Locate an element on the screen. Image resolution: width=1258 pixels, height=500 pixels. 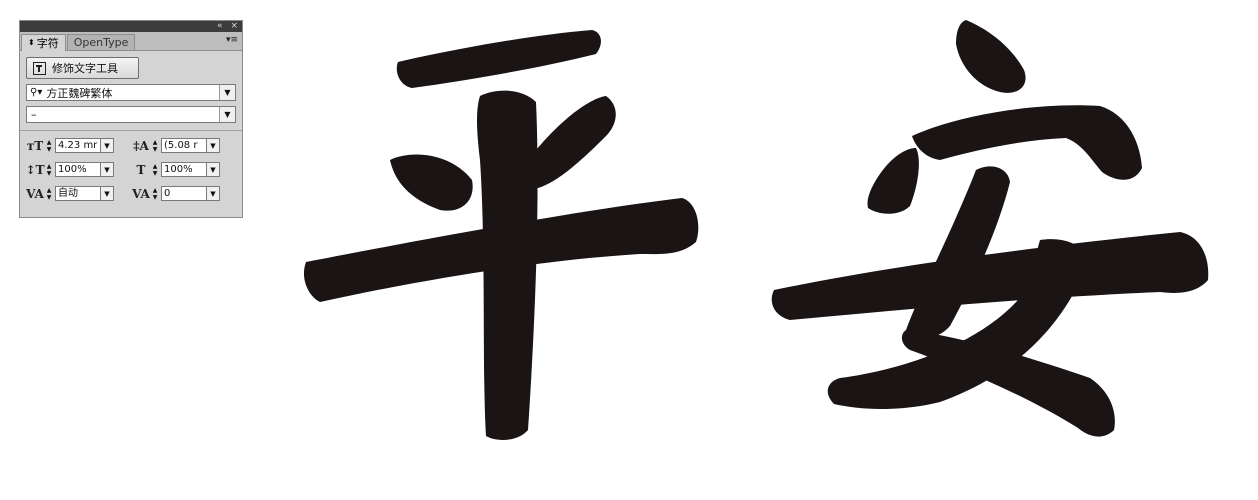
tab-character-label: 字符 is located at coordinates (47, 43).